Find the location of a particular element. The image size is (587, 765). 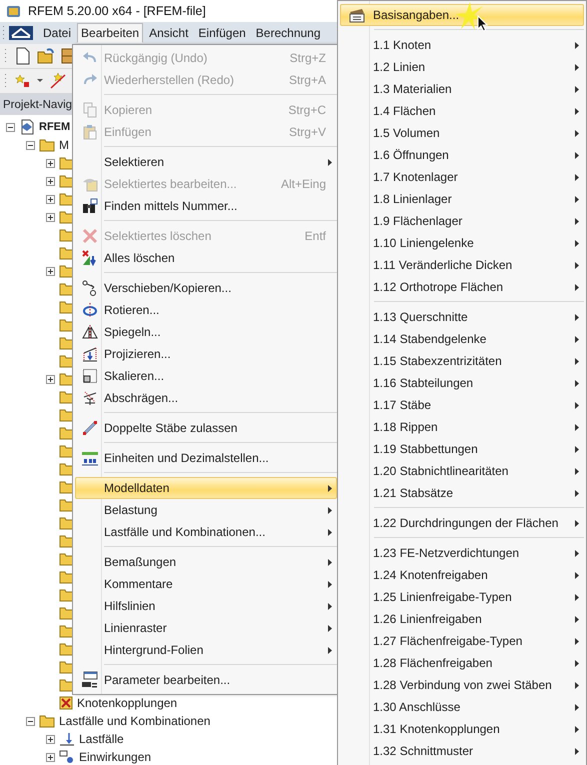

menu-item: 1.28 Flächenfreigaben is located at coordinates (462, 663).